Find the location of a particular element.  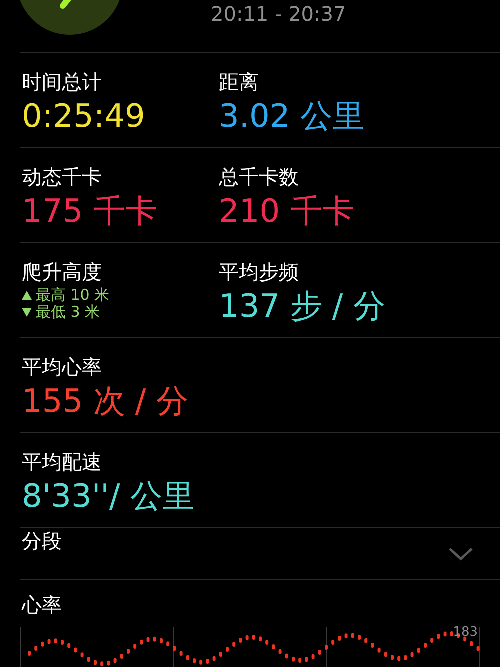

segments-label: 分段 is located at coordinates (42, 541).